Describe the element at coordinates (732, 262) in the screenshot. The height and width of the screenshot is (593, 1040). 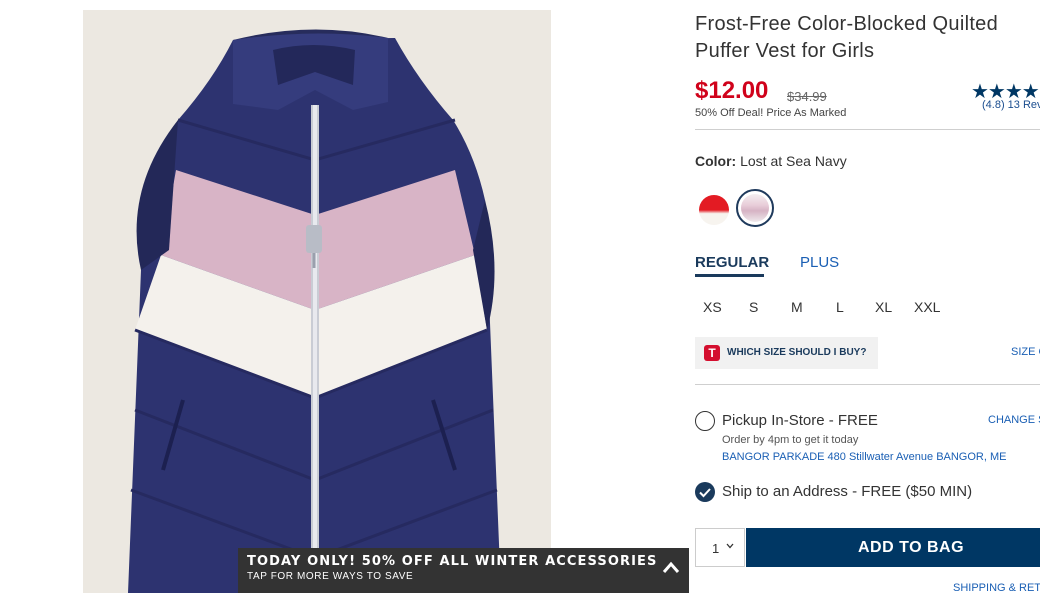
I see `tab-regular: REGULAR` at that location.